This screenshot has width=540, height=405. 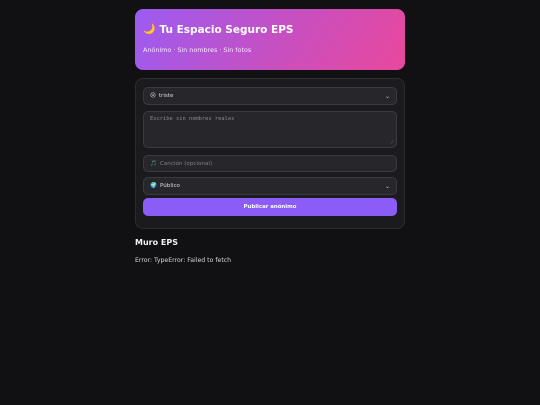 I want to click on message-textarea: Escribe sin nombres reales ⟋, so click(x=270, y=129).